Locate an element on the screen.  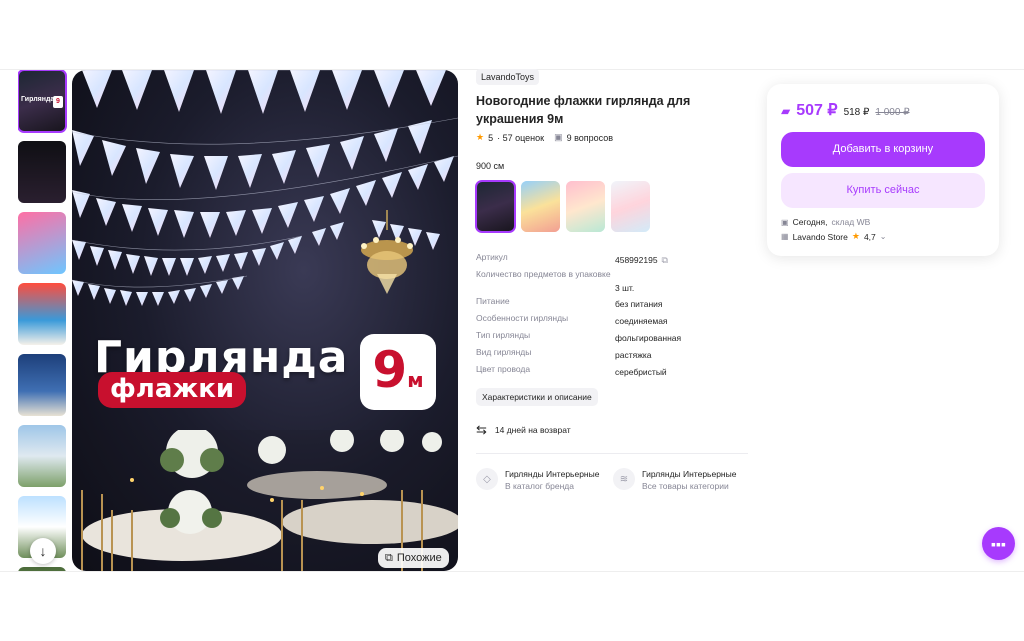
reviews-count: · 57 оценок is located at coordinates (520, 138).